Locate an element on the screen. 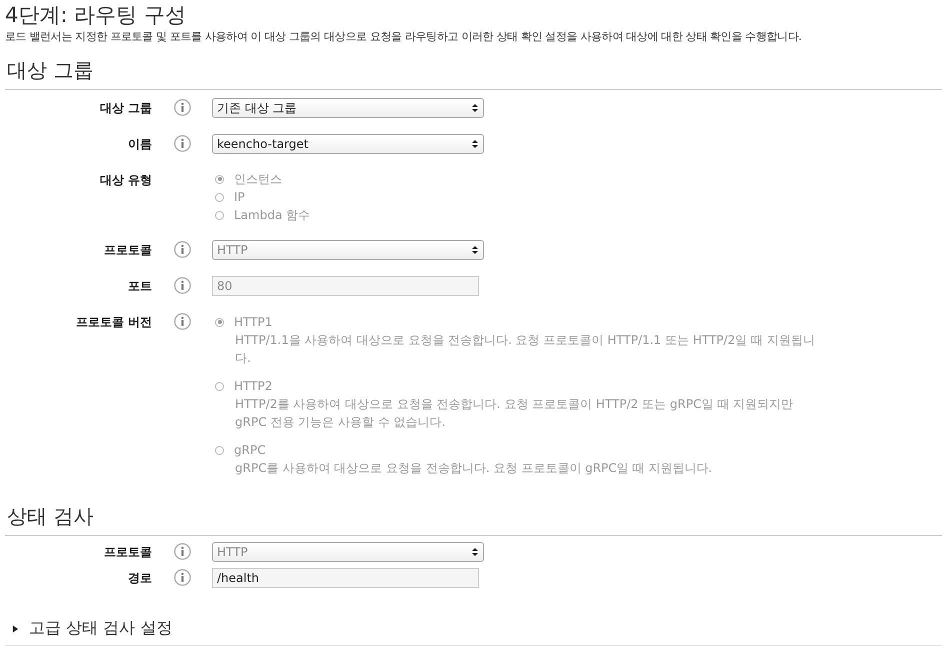 The image size is (947, 666). input-field: /health is located at coordinates (345, 578).